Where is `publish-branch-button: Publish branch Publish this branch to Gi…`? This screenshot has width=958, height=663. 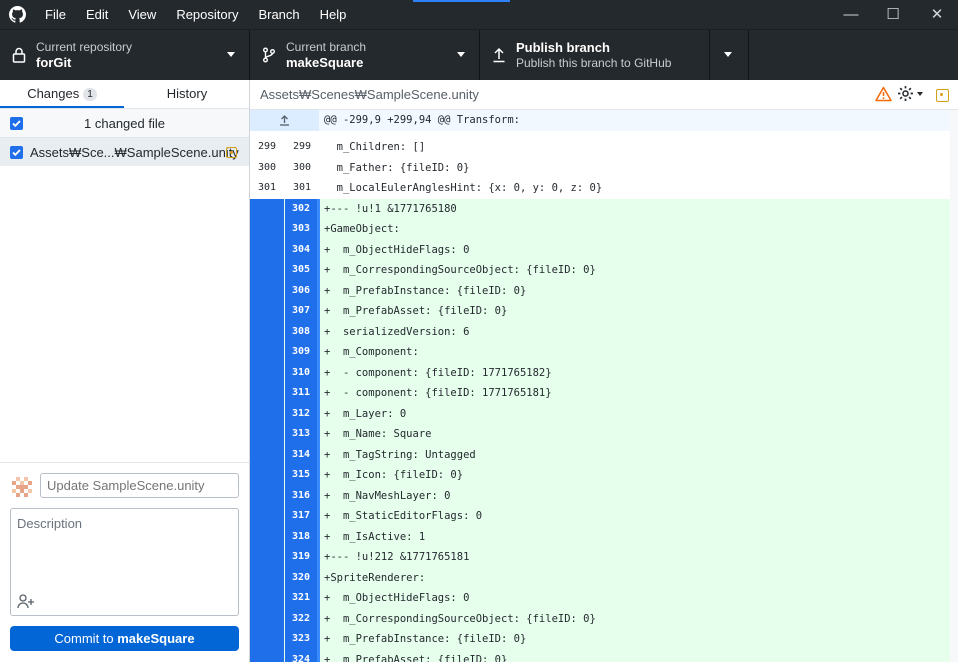 publish-branch-button: Publish branch Publish this branch to Gi… is located at coordinates (595, 55).